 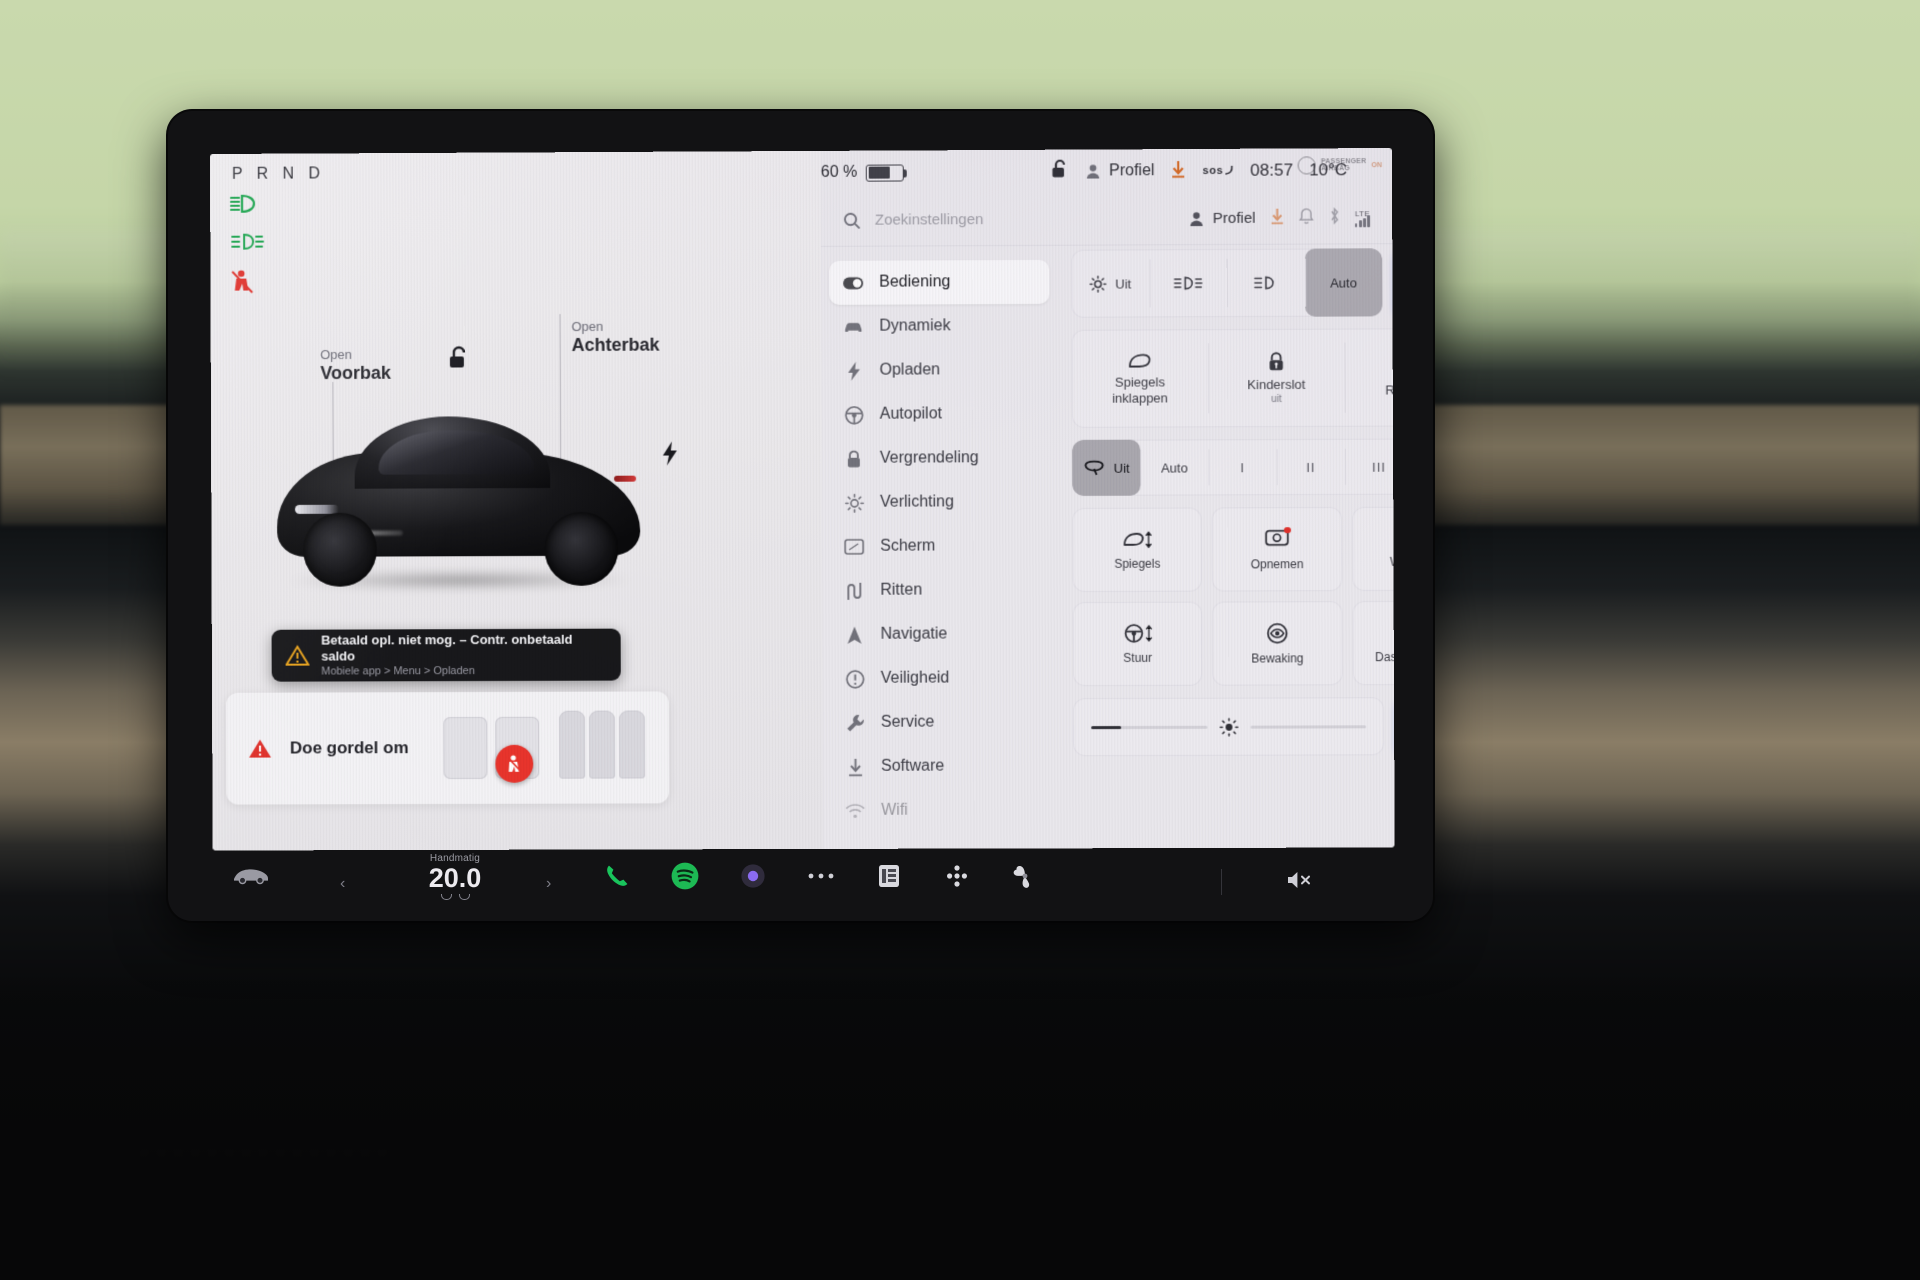 What do you see at coordinates (1362, 218) in the screenshot?
I see `network-signal: LTE` at bounding box center [1362, 218].